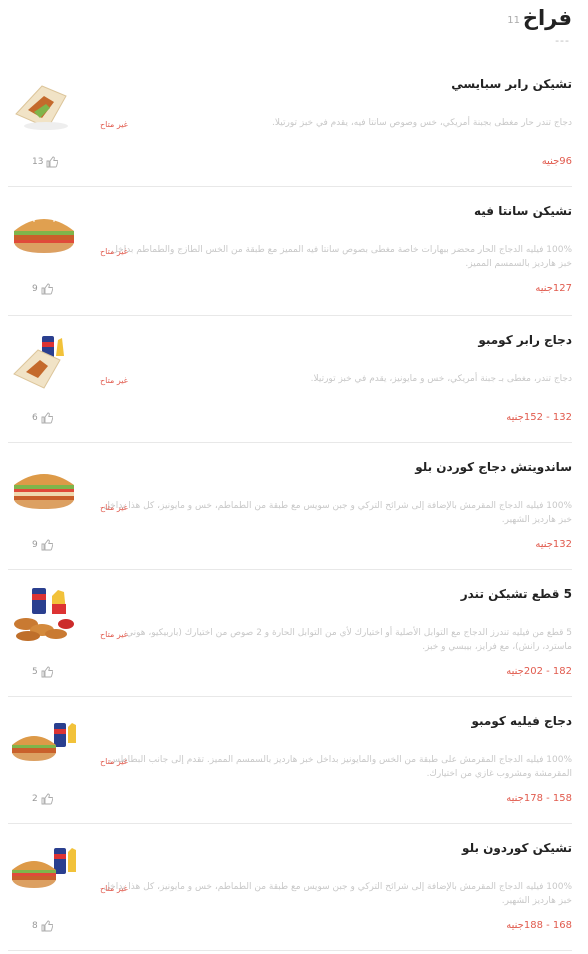  What do you see at coordinates (553, 288) in the screenshot?
I see `item-price: 127جنيه` at bounding box center [553, 288].